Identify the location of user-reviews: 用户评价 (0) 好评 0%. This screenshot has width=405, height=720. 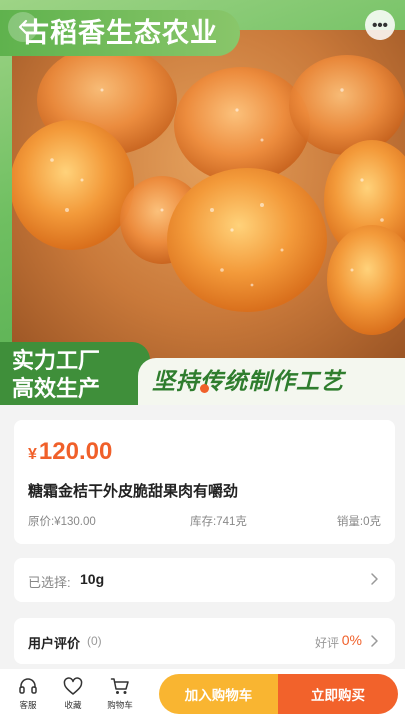
(204, 641).